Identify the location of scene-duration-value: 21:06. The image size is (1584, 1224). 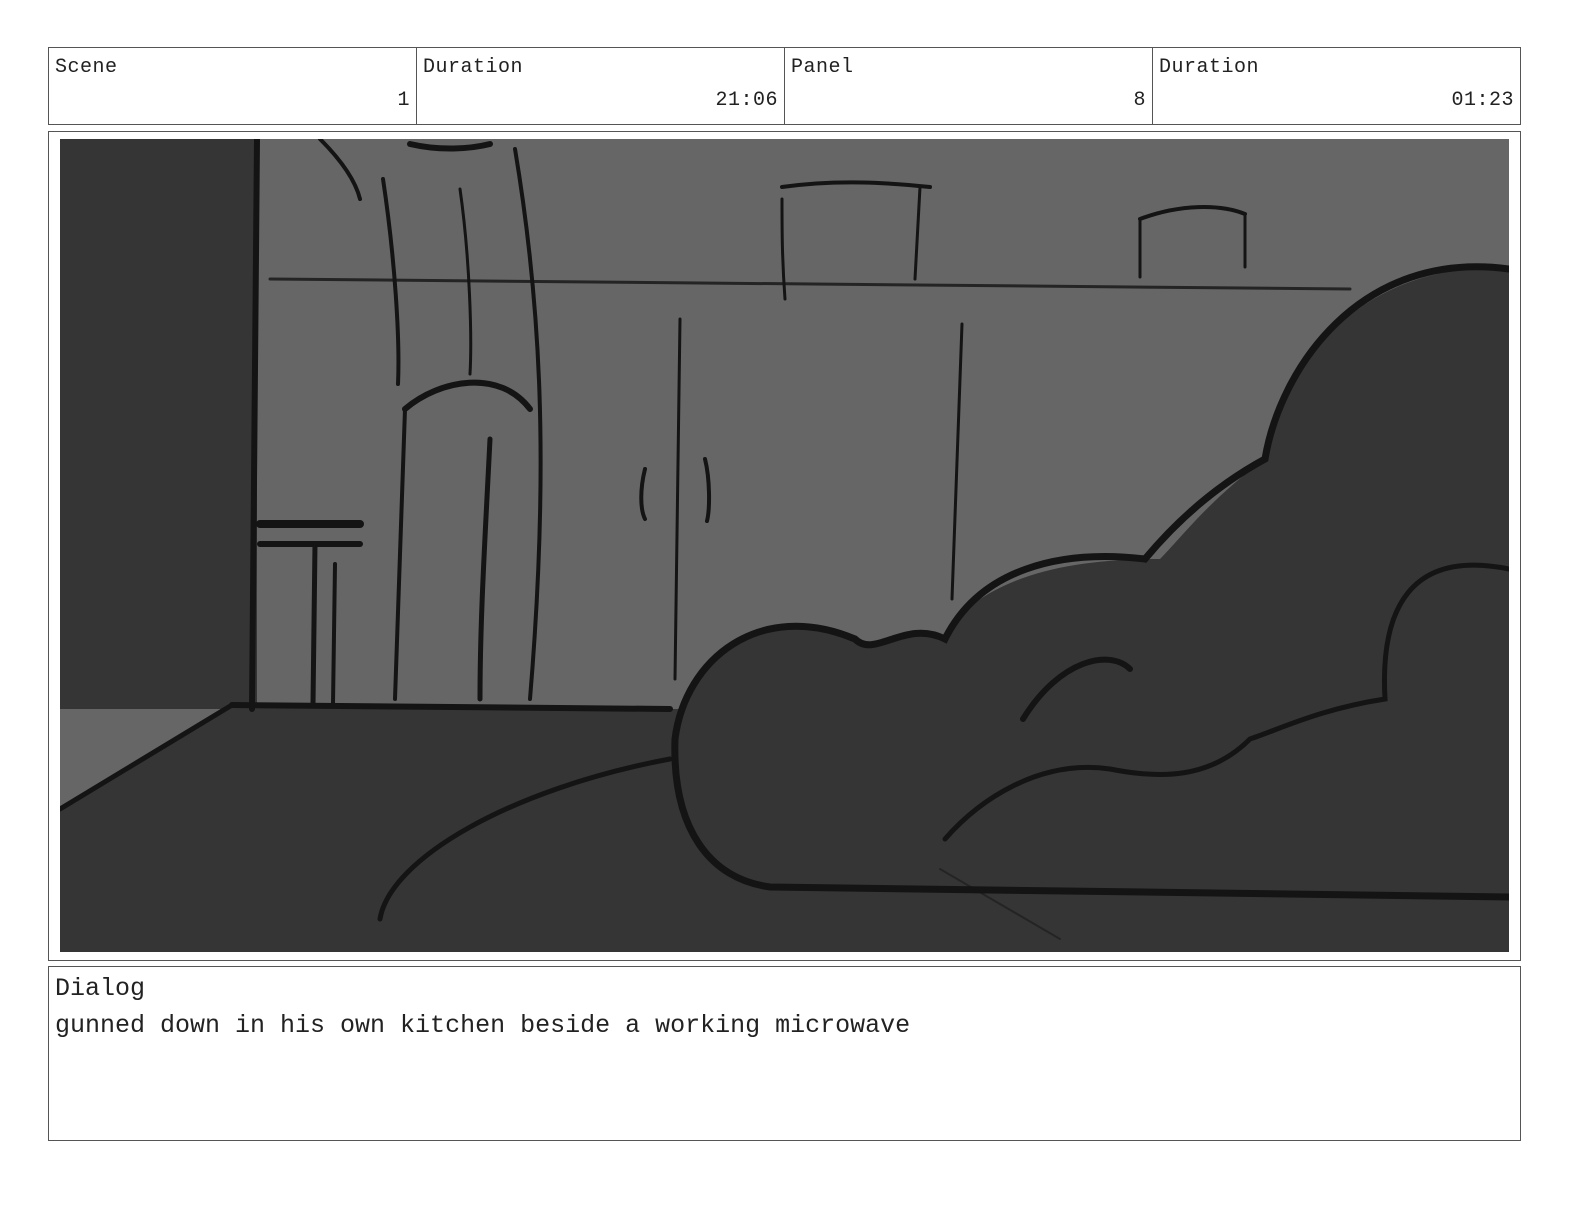
(746, 100).